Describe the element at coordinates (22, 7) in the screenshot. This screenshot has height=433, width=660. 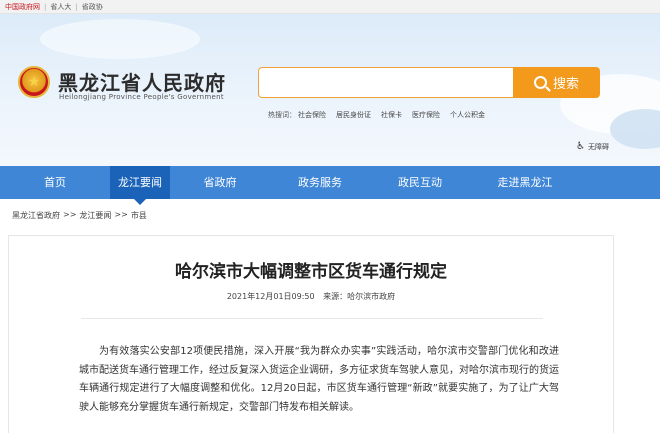
I see `top-link-gov: 中国政府网` at that location.